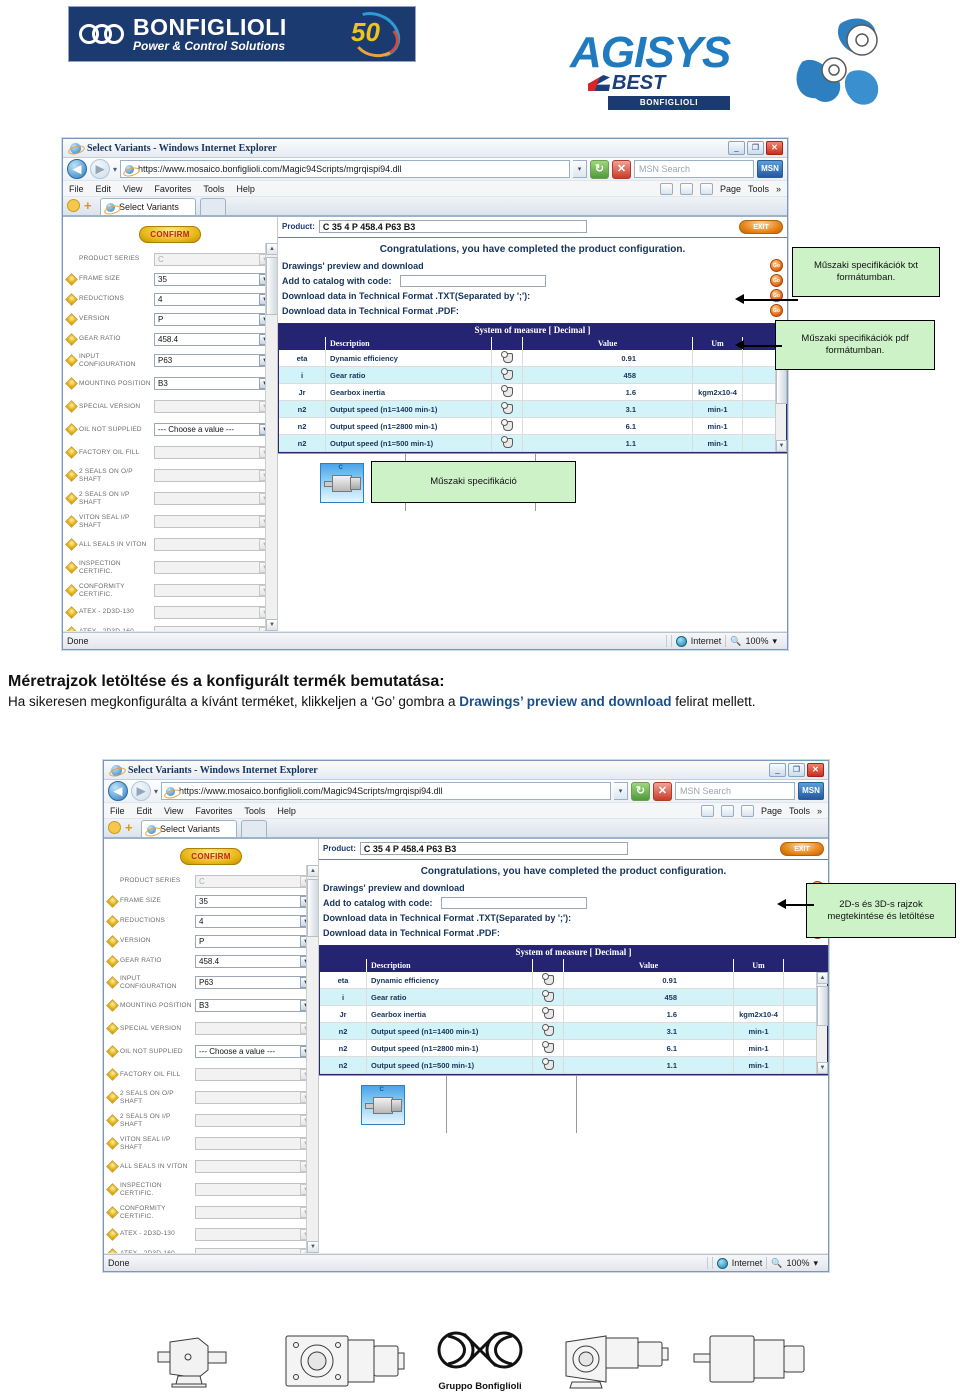 This screenshot has width=960, height=1397. What do you see at coordinates (115, 169) in the screenshot?
I see `history-dropdown-icon: ▾` at bounding box center [115, 169].